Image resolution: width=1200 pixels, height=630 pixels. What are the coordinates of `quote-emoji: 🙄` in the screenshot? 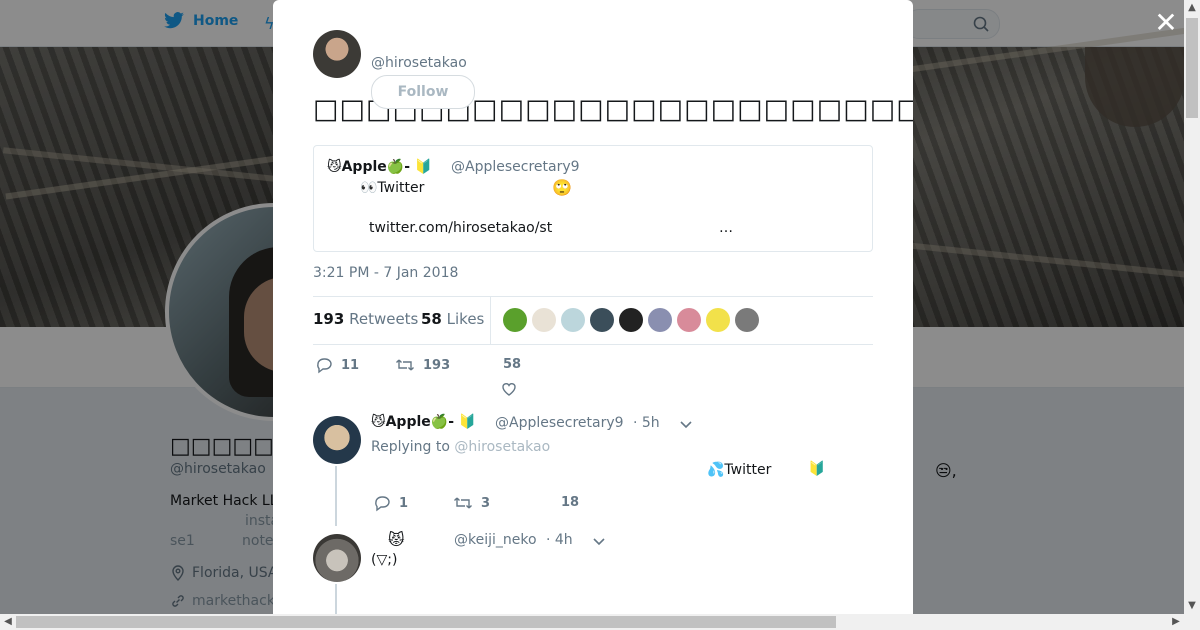 It's located at (562, 187).